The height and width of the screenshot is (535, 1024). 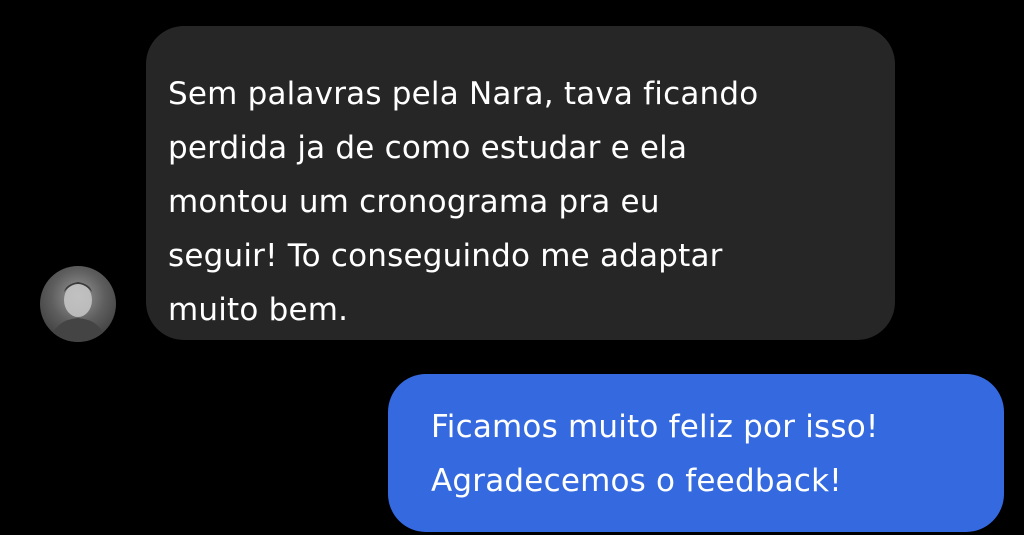 I want to click on avatar-photo-icon, so click(x=78, y=312).